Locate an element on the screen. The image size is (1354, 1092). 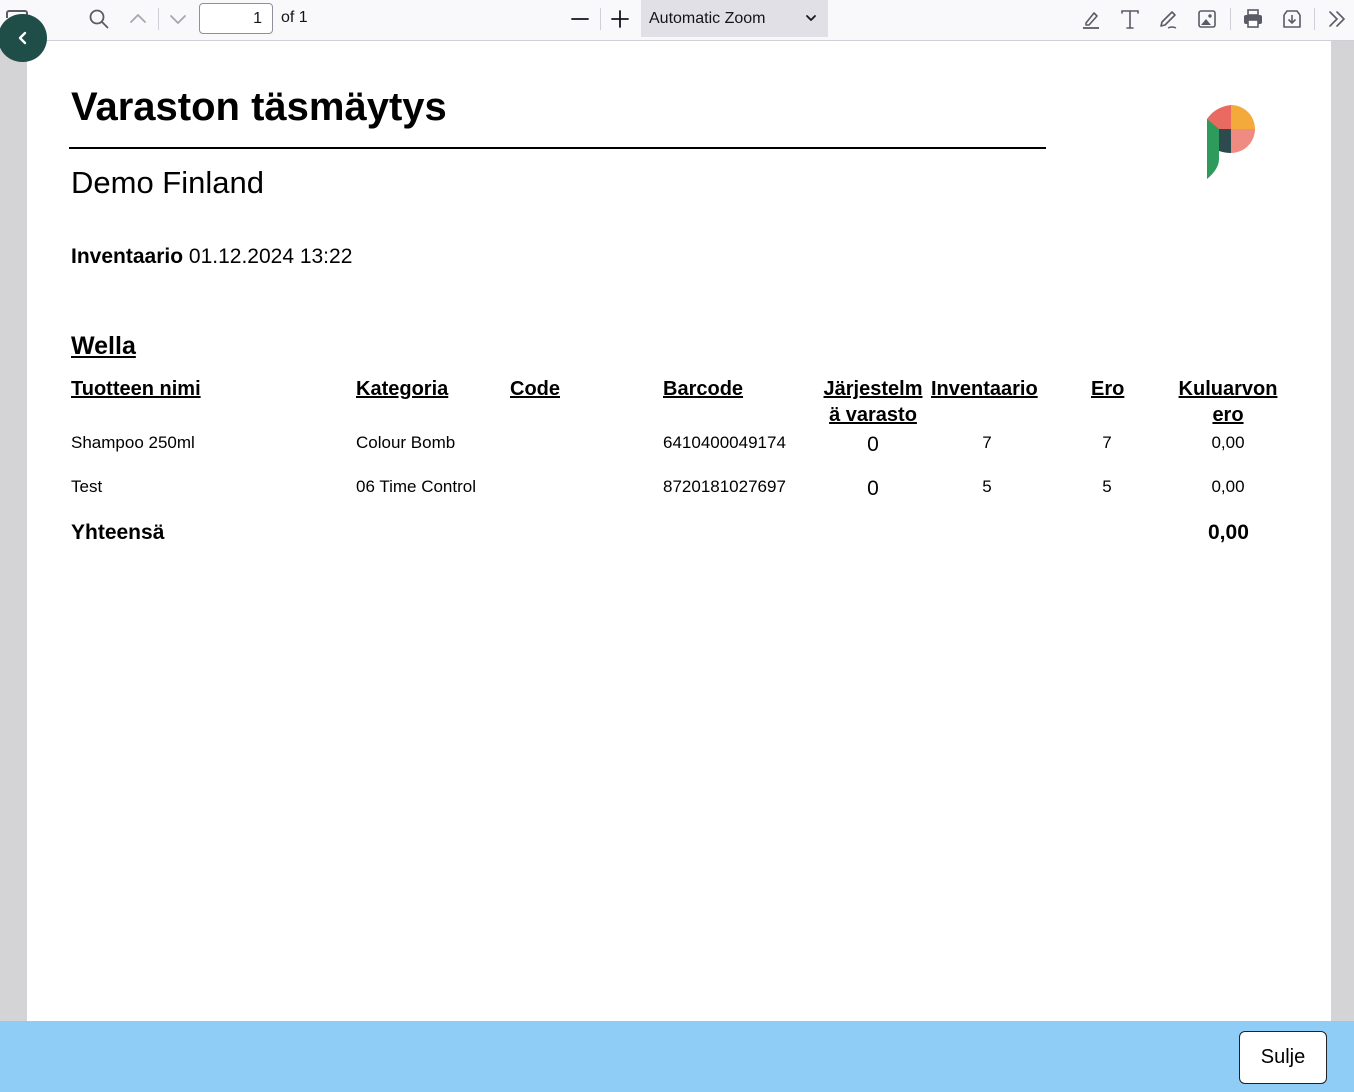
column-header-diff: Ero is located at coordinates (1108, 389).